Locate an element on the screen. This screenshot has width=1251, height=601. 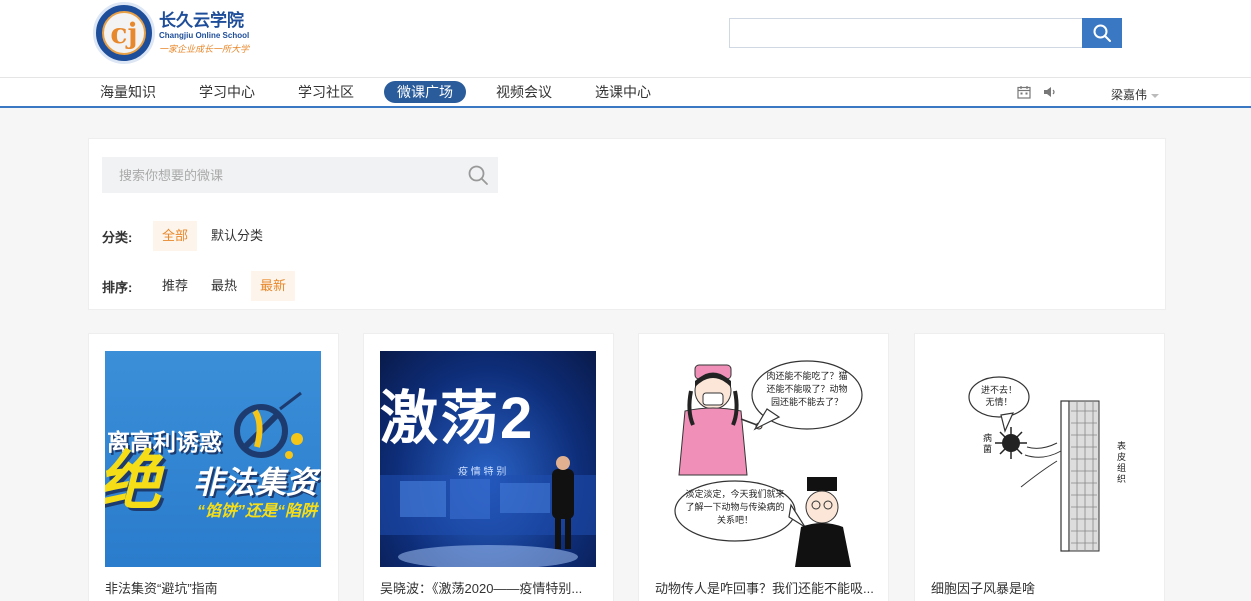
nav-item-micro-course: 微课广场 is located at coordinates (425, 92).